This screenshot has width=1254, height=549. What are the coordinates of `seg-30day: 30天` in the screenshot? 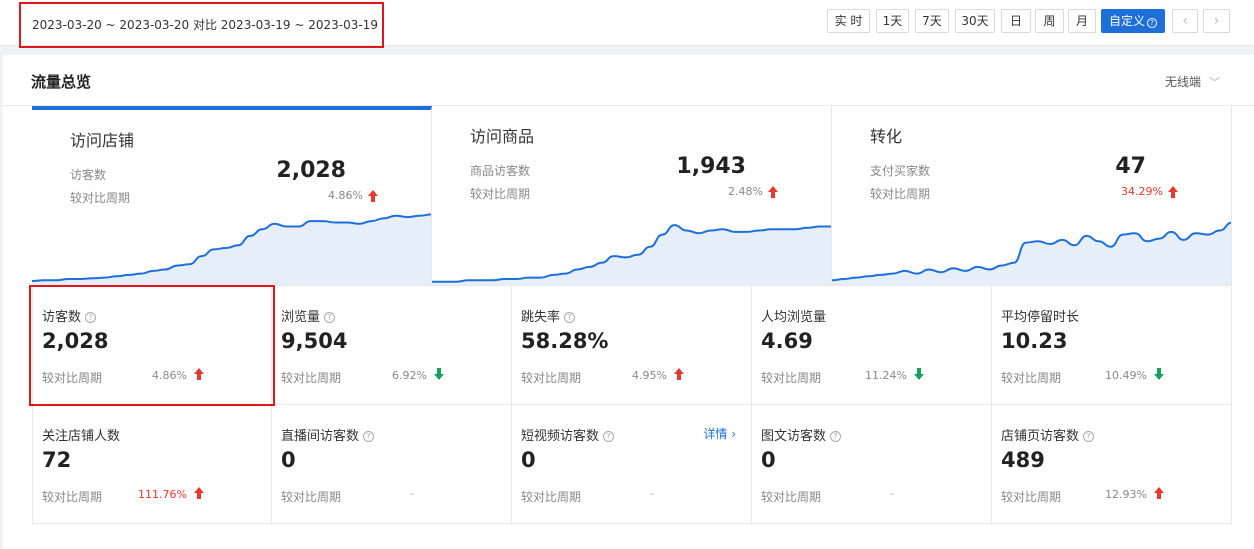 It's located at (975, 21).